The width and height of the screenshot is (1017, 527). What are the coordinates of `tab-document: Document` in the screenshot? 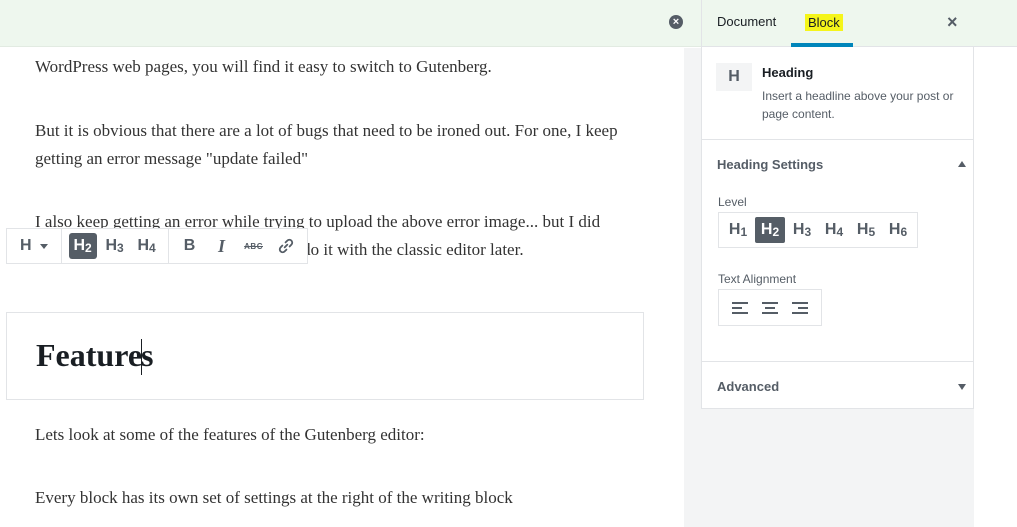 It's located at (746, 21).